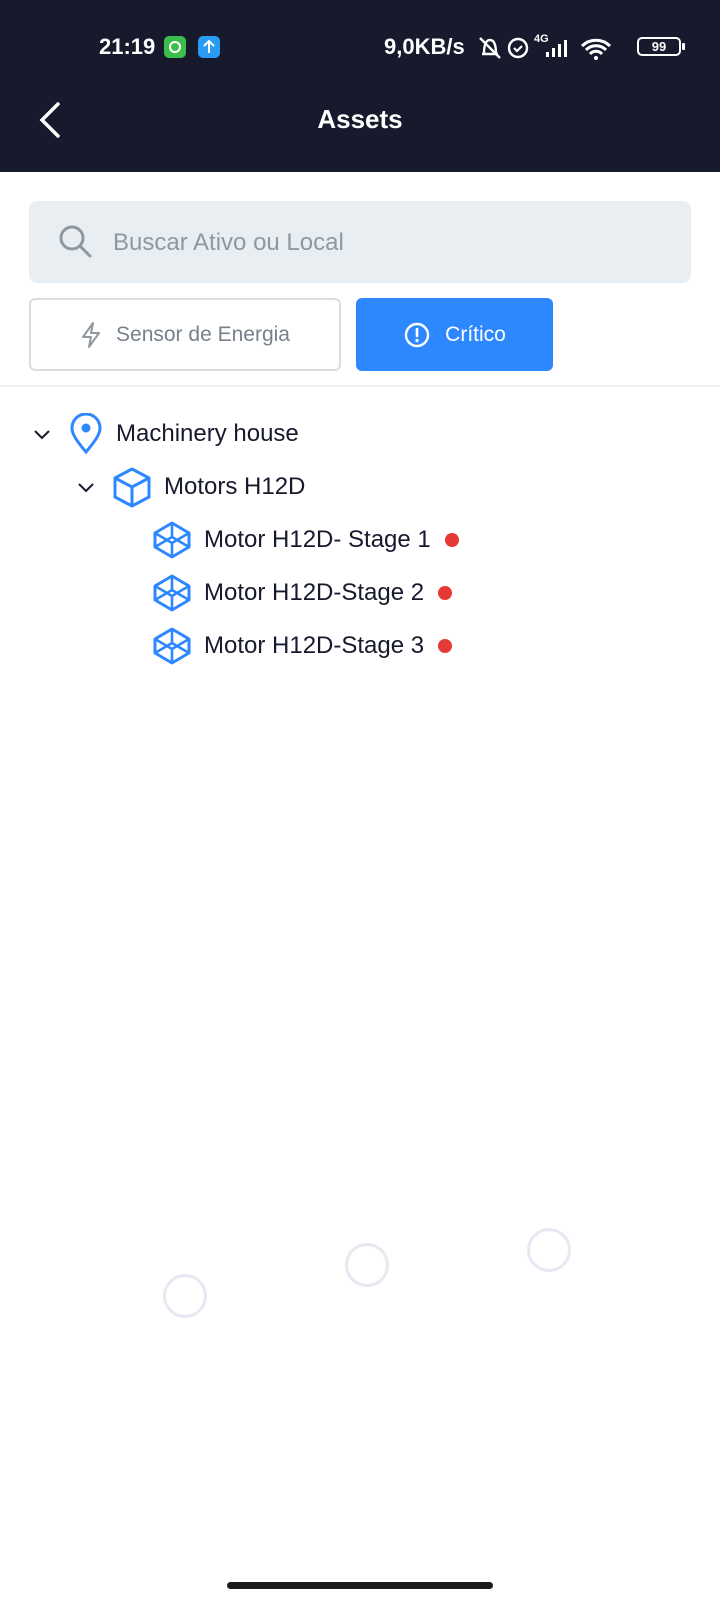 The height and width of the screenshot is (1600, 720). What do you see at coordinates (86, 434) in the screenshot?
I see `location-pin-icon` at bounding box center [86, 434].